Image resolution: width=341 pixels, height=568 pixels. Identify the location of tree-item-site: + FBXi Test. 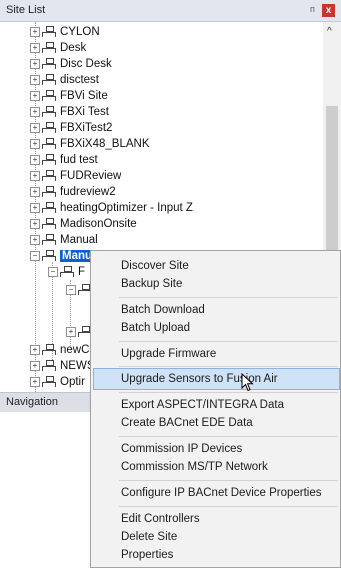
(69, 114).